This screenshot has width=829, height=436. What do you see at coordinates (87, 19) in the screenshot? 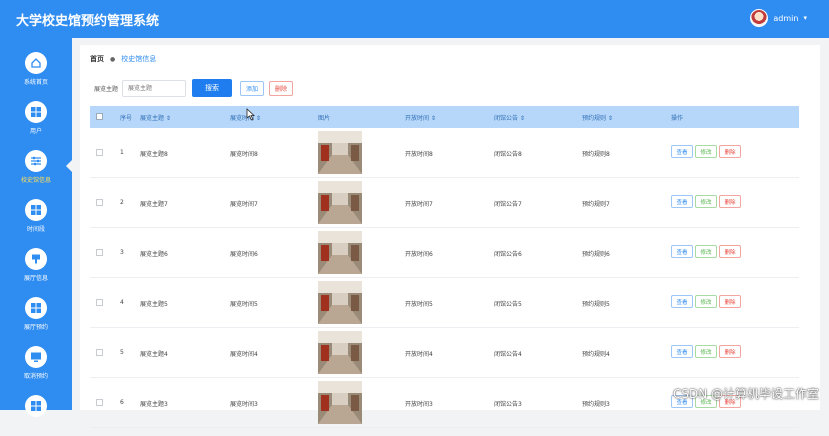
I see `app-title: 大学校史馆预约管理系统` at bounding box center [87, 19].